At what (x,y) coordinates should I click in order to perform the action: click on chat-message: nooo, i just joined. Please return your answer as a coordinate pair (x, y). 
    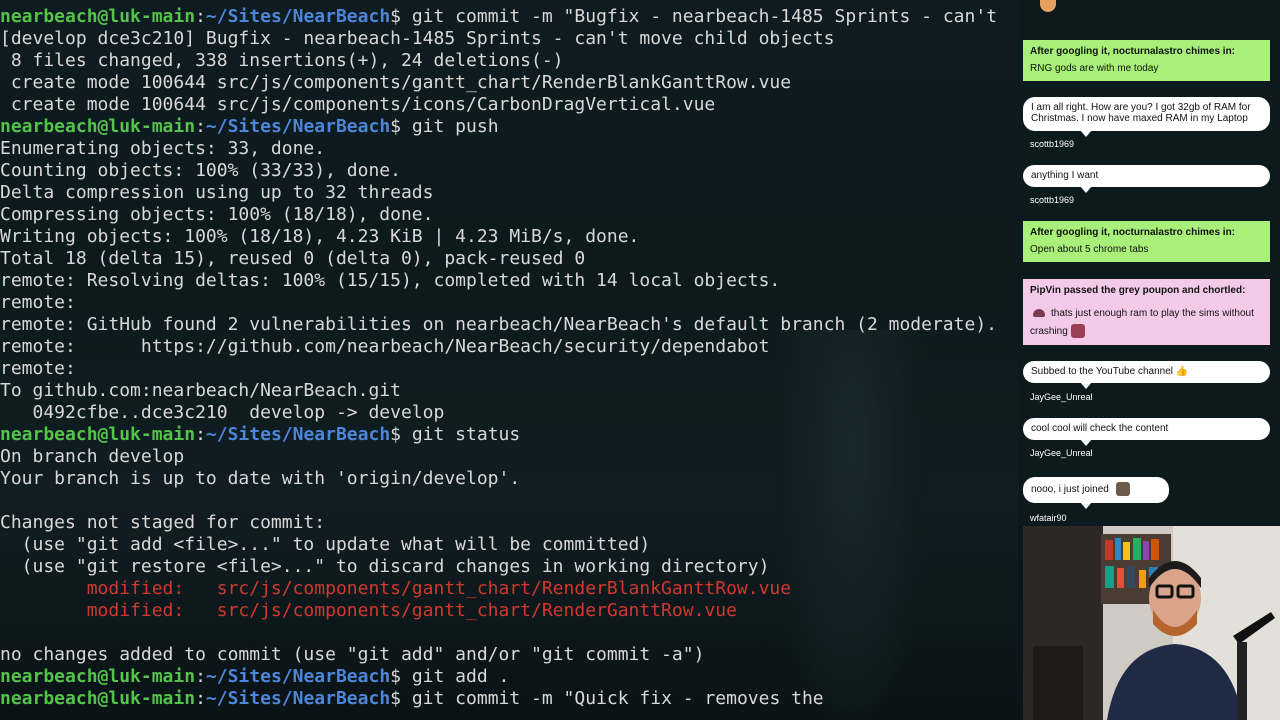
    Looking at the image, I should click on (1096, 490).